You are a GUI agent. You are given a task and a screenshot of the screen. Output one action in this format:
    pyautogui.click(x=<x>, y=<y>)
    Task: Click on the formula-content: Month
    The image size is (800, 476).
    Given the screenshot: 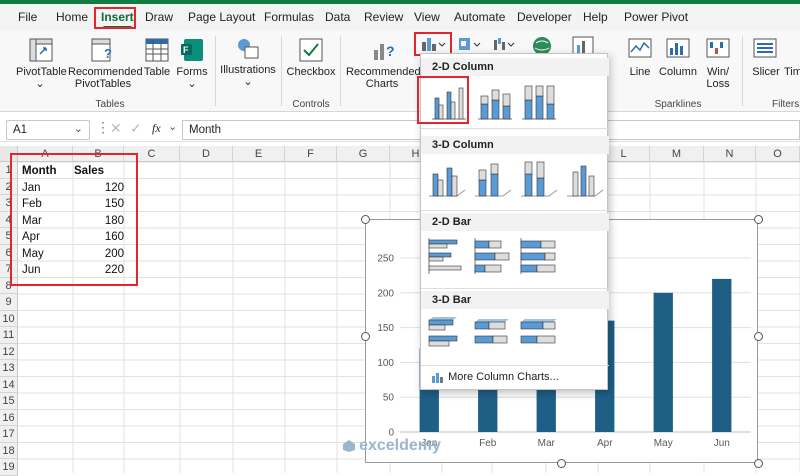 What is the action you would take?
    pyautogui.click(x=205, y=130)
    